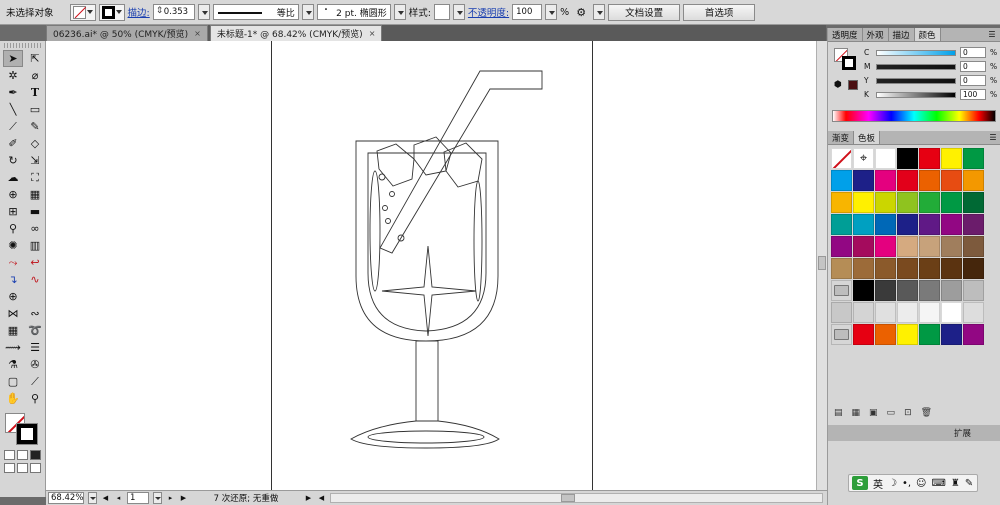  What do you see at coordinates (13, 143) in the screenshot?
I see `blob-brush-tool-icon: ✐` at bounding box center [13, 143].